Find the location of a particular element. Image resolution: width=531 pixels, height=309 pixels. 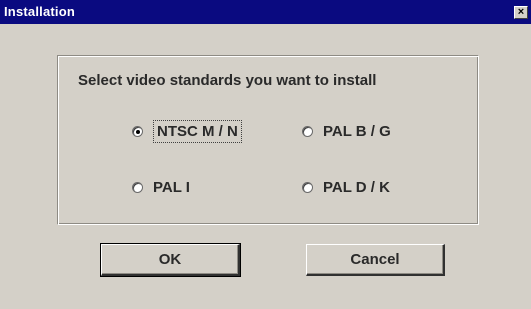

radio-pal-bg: PAL B / G is located at coordinates (346, 131).